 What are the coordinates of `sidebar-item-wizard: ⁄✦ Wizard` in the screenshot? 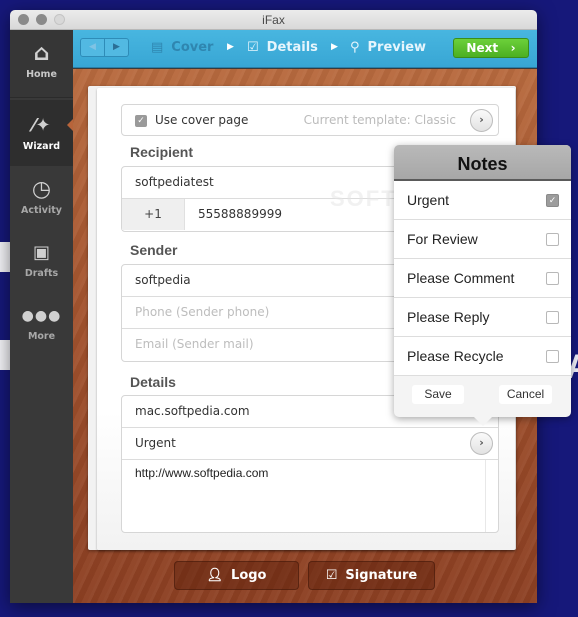 It's located at (41, 133).